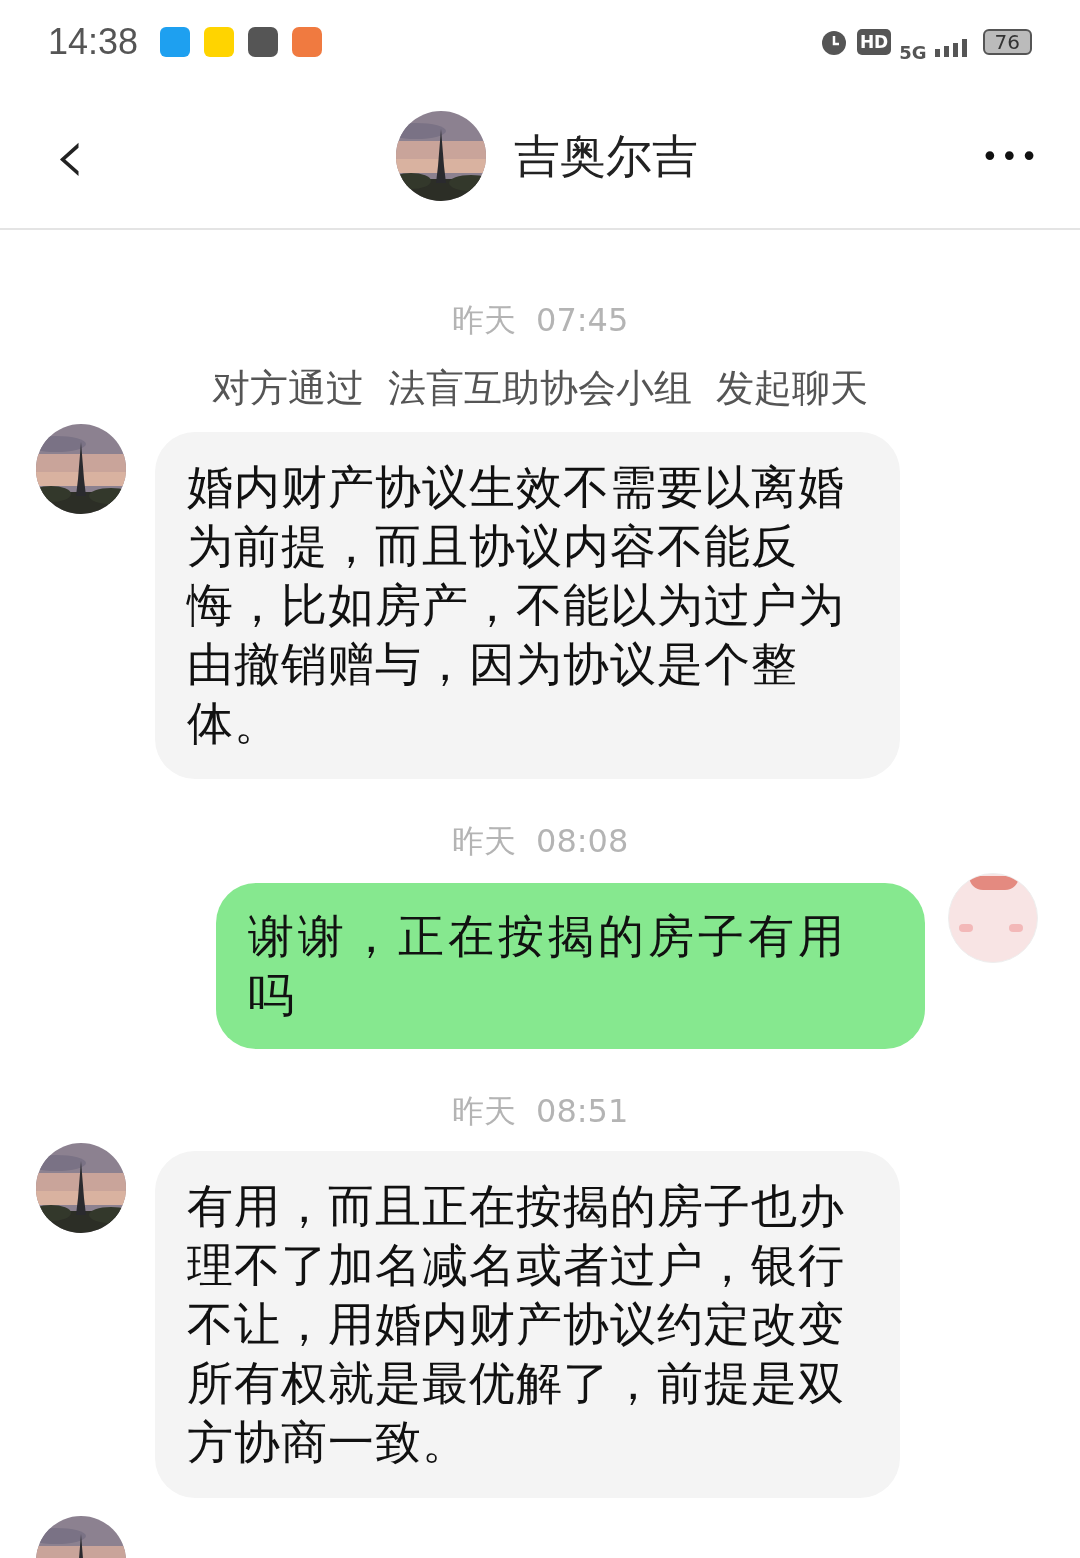 The image size is (1080, 1558). What do you see at coordinates (540, 1111) in the screenshot?
I see `timestamp: 昨天 08:51` at bounding box center [540, 1111].